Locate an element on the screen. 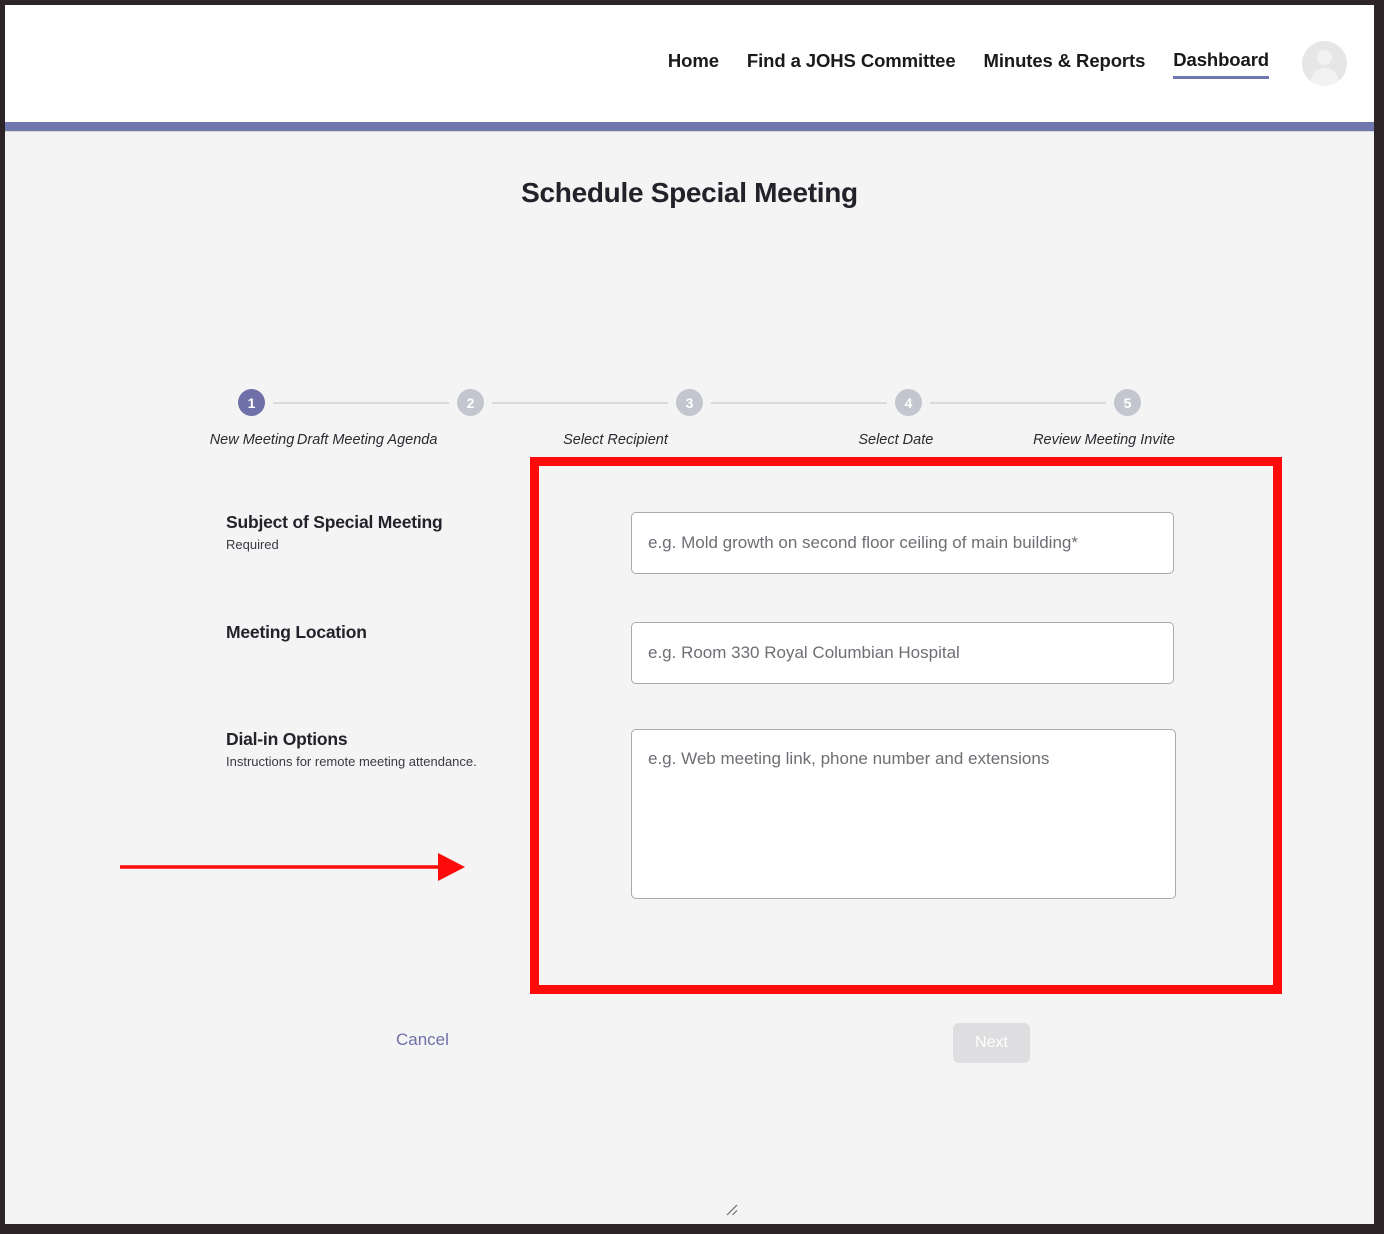 The width and height of the screenshot is (1384, 1234). location-label: Meeting Location is located at coordinates (296, 632).